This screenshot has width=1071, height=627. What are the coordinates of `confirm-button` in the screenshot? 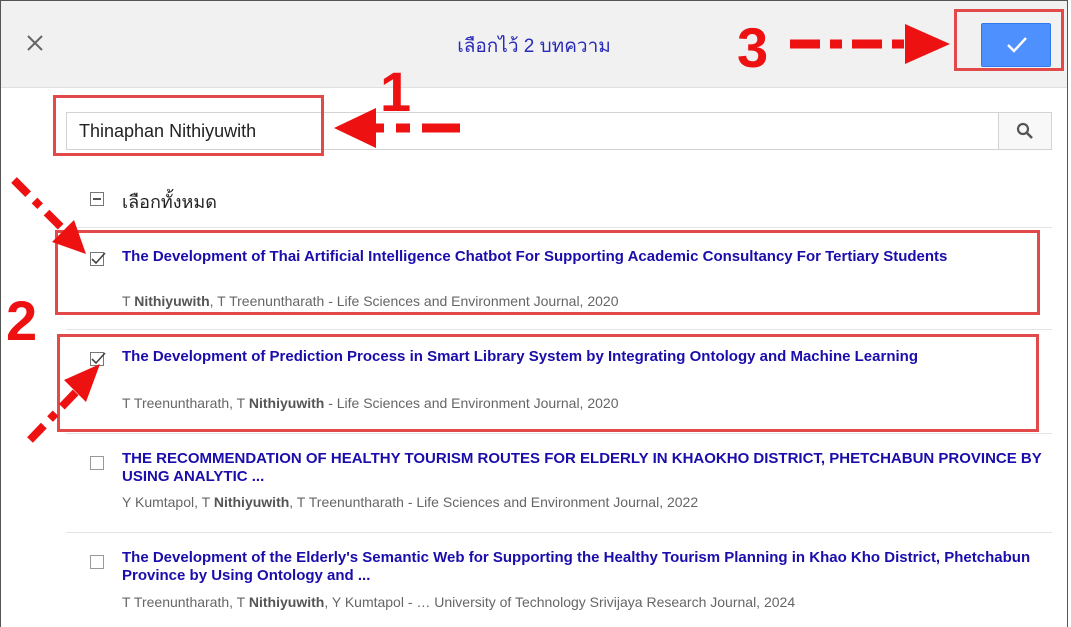 It's located at (1016, 45).